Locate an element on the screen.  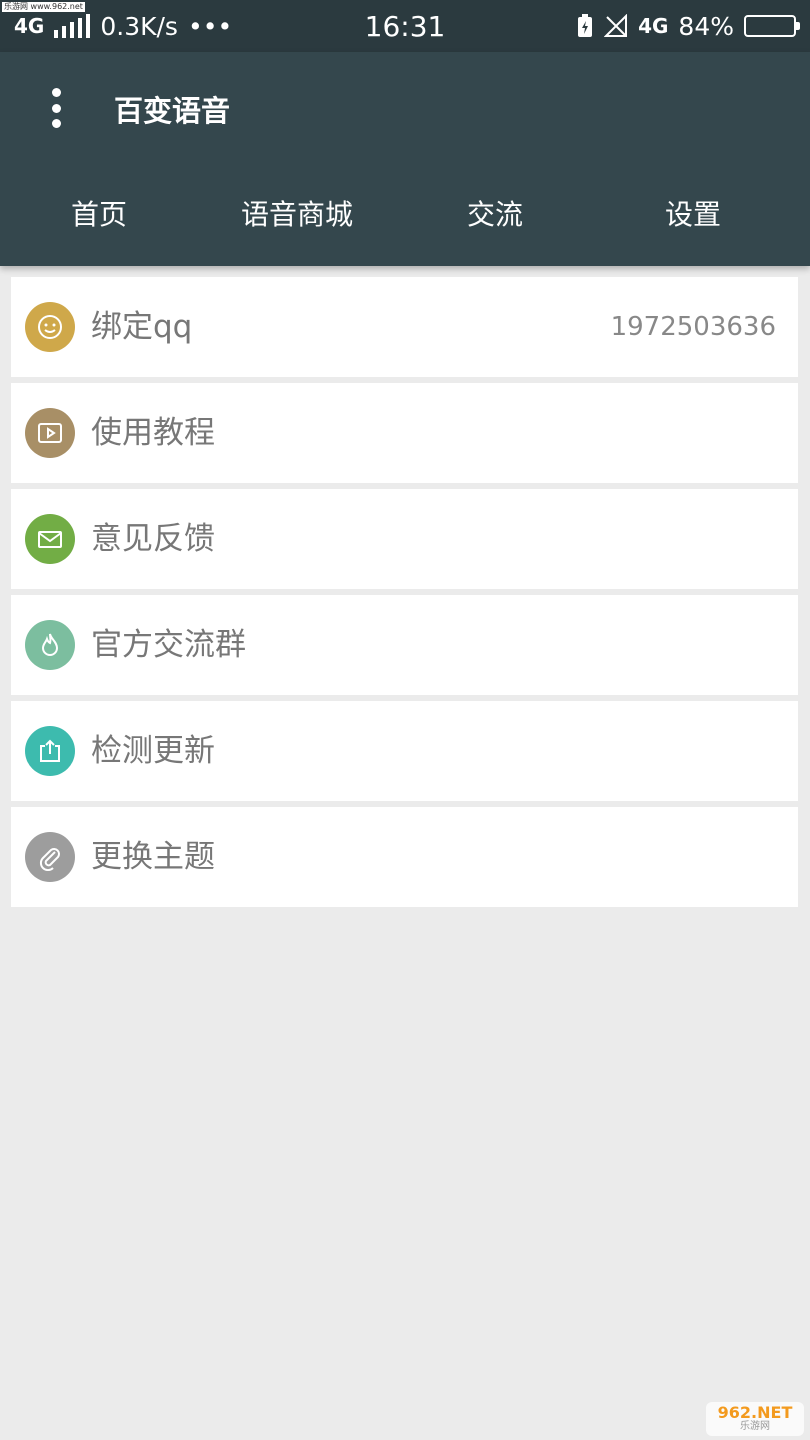
tab-community: 交流 is located at coordinates (495, 215).